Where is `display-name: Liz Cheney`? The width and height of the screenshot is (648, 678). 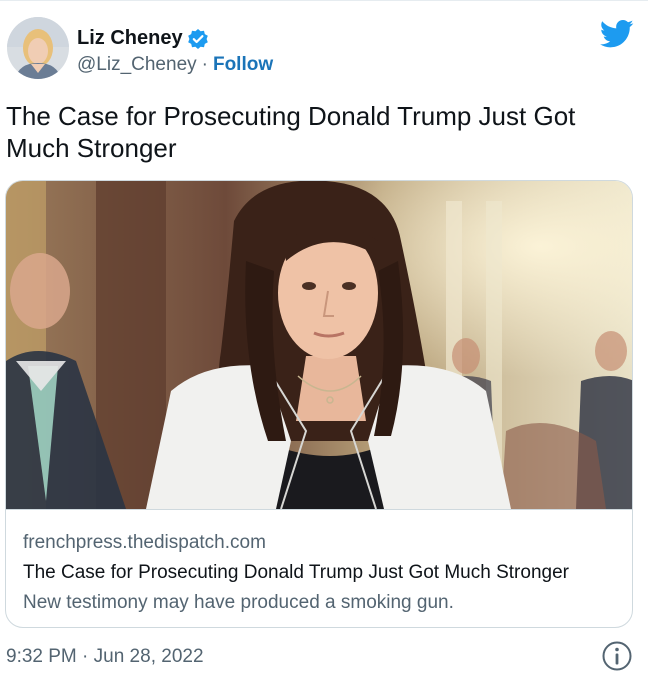
display-name: Liz Cheney is located at coordinates (130, 38).